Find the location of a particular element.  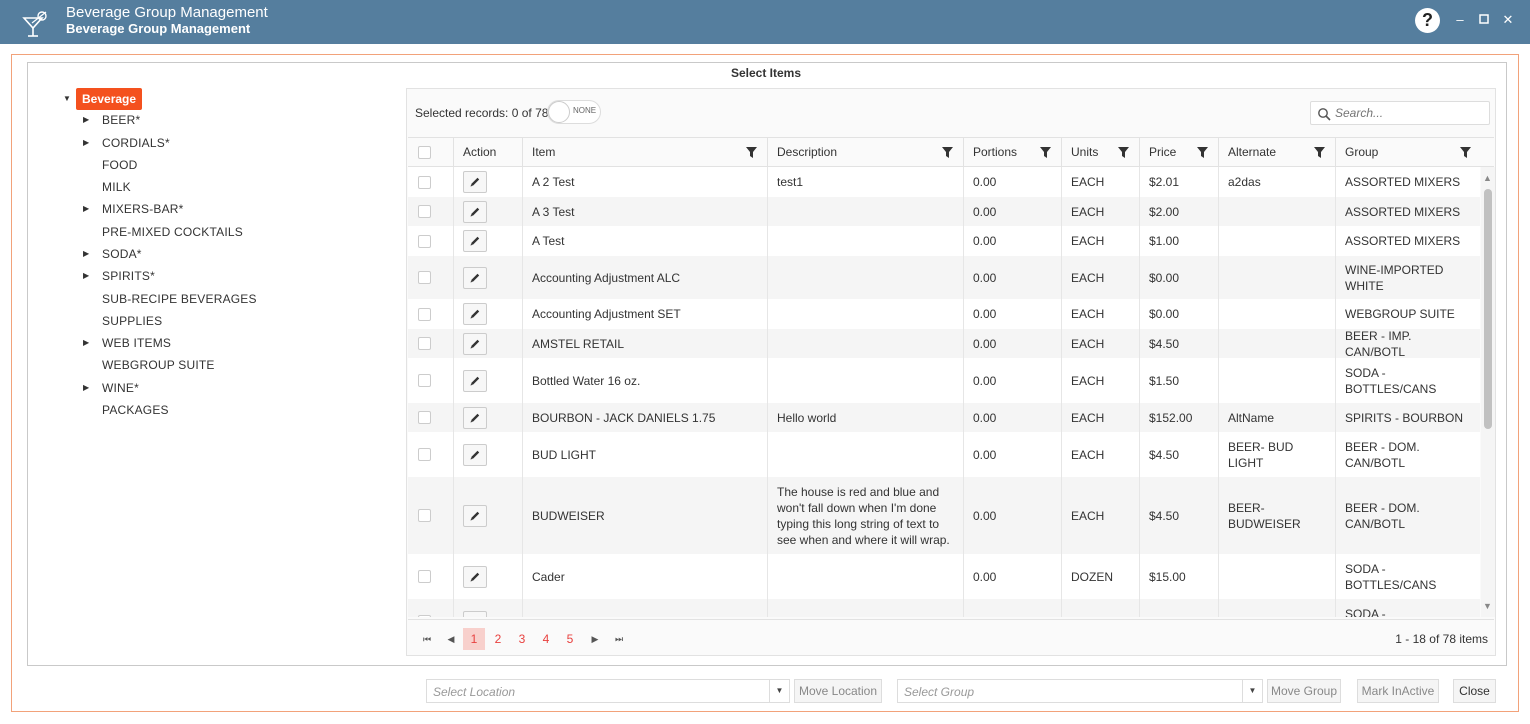

column-header: Units is located at coordinates (1100, 152).